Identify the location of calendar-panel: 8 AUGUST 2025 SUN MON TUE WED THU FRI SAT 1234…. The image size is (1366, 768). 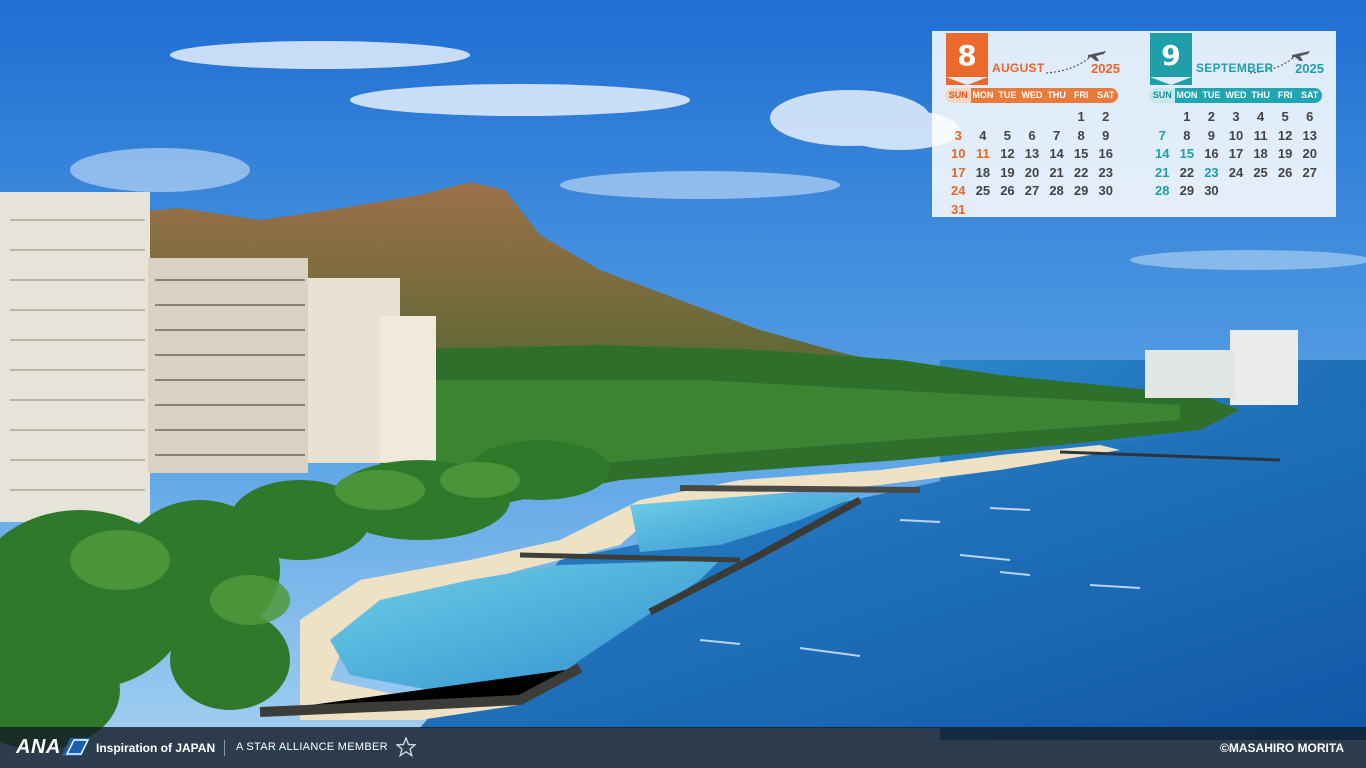
(1134, 124).